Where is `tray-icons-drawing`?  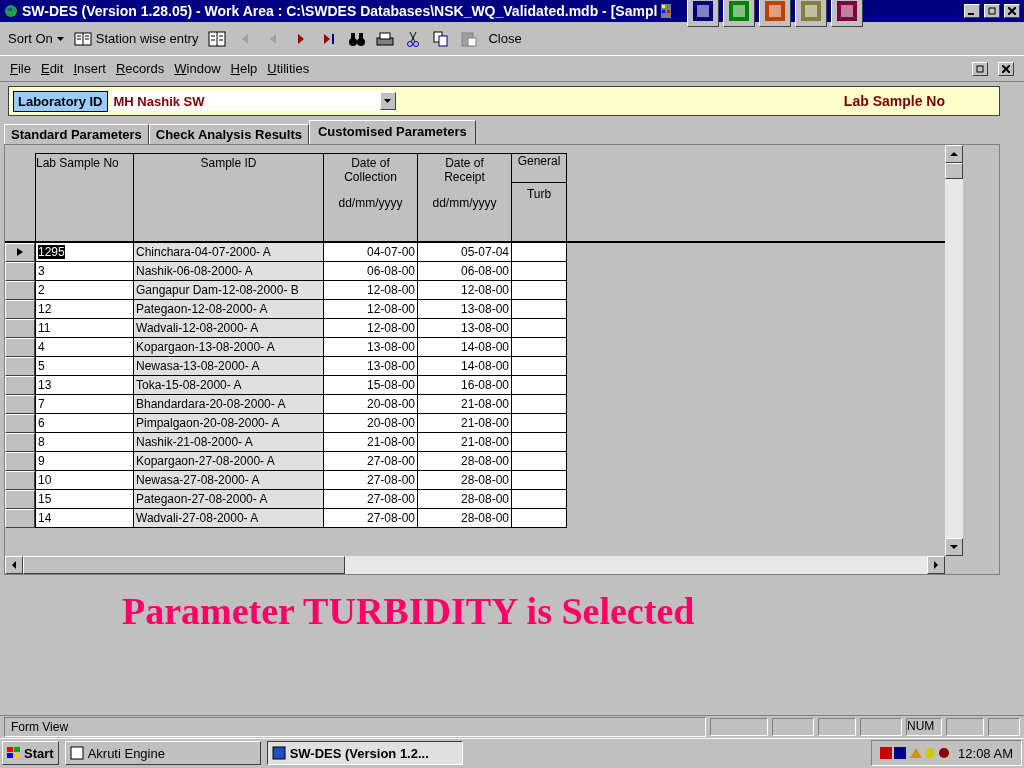 tray-icons-drawing is located at coordinates (915, 753).